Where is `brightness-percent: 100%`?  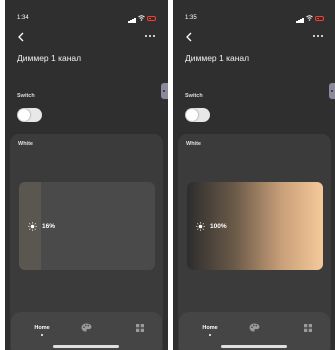
brightness-percent: 100% is located at coordinates (218, 226).